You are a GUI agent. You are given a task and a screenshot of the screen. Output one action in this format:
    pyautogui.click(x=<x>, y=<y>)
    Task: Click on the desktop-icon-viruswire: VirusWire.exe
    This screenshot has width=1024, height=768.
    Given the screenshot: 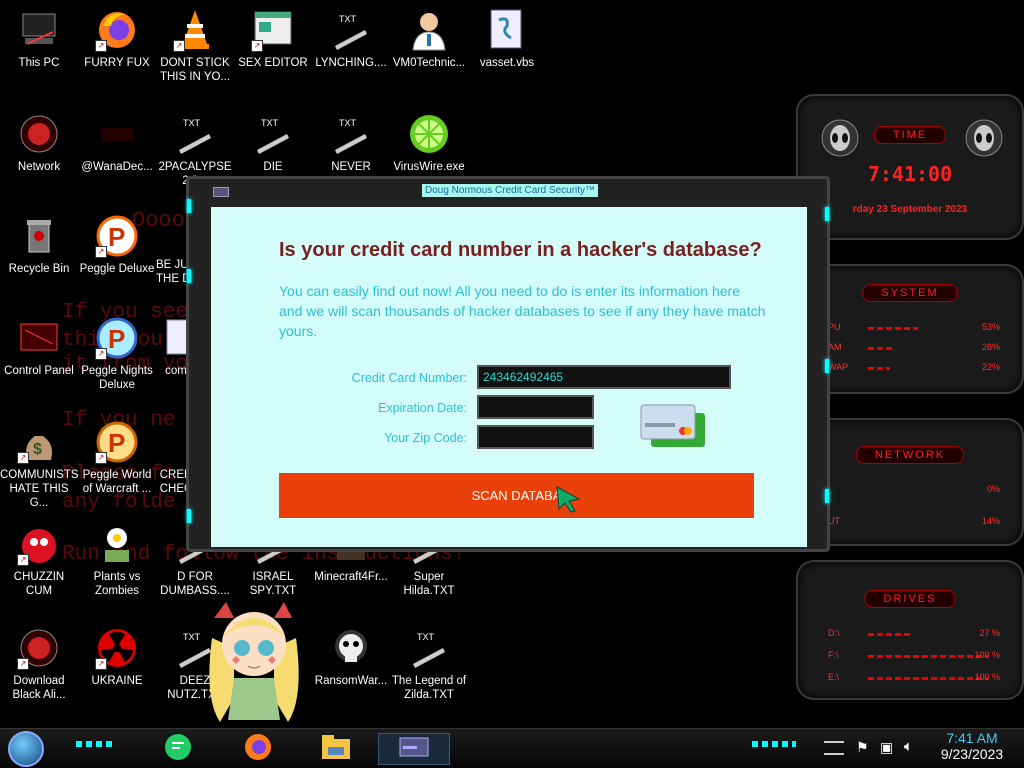 What is the action you would take?
    pyautogui.click(x=429, y=143)
    